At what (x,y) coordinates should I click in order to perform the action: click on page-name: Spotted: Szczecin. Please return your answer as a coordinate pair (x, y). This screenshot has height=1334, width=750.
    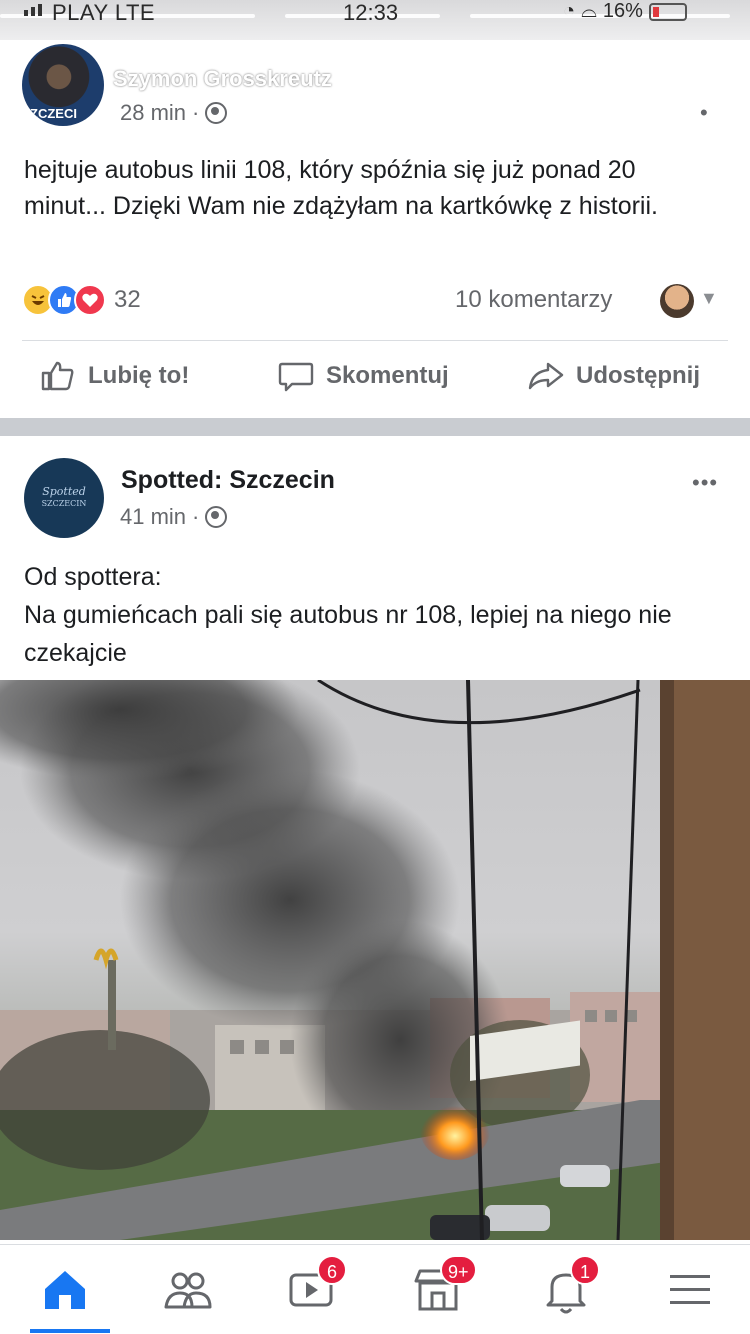
    Looking at the image, I should click on (228, 480).